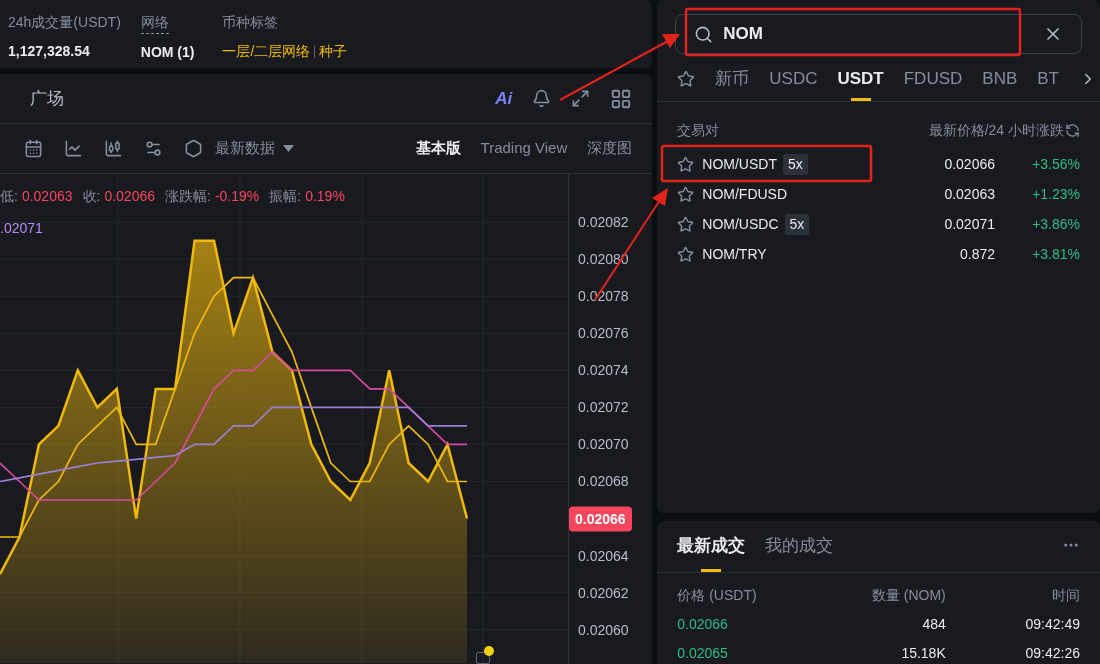 The height and width of the screenshot is (664, 1100). What do you see at coordinates (996, 130) in the screenshot?
I see `column-header: 最新价格/24 小时涨跌` at bounding box center [996, 130].